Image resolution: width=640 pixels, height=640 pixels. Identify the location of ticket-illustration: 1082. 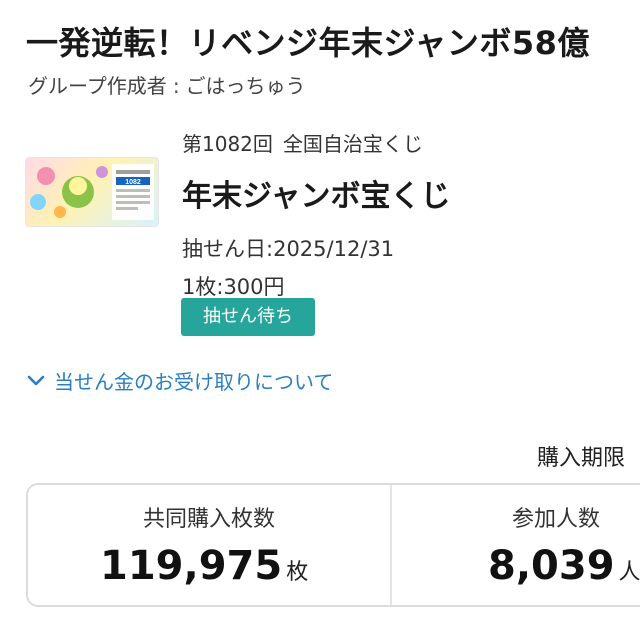
(92, 192).